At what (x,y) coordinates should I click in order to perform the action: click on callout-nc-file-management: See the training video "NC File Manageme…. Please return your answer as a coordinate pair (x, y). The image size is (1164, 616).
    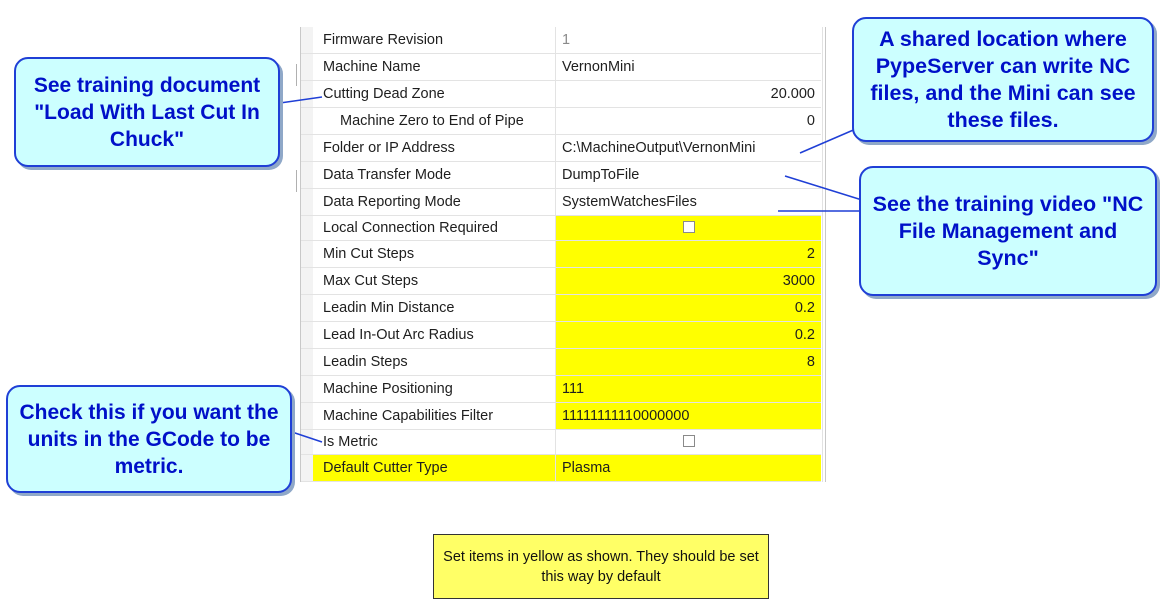
    Looking at the image, I should click on (1008, 231).